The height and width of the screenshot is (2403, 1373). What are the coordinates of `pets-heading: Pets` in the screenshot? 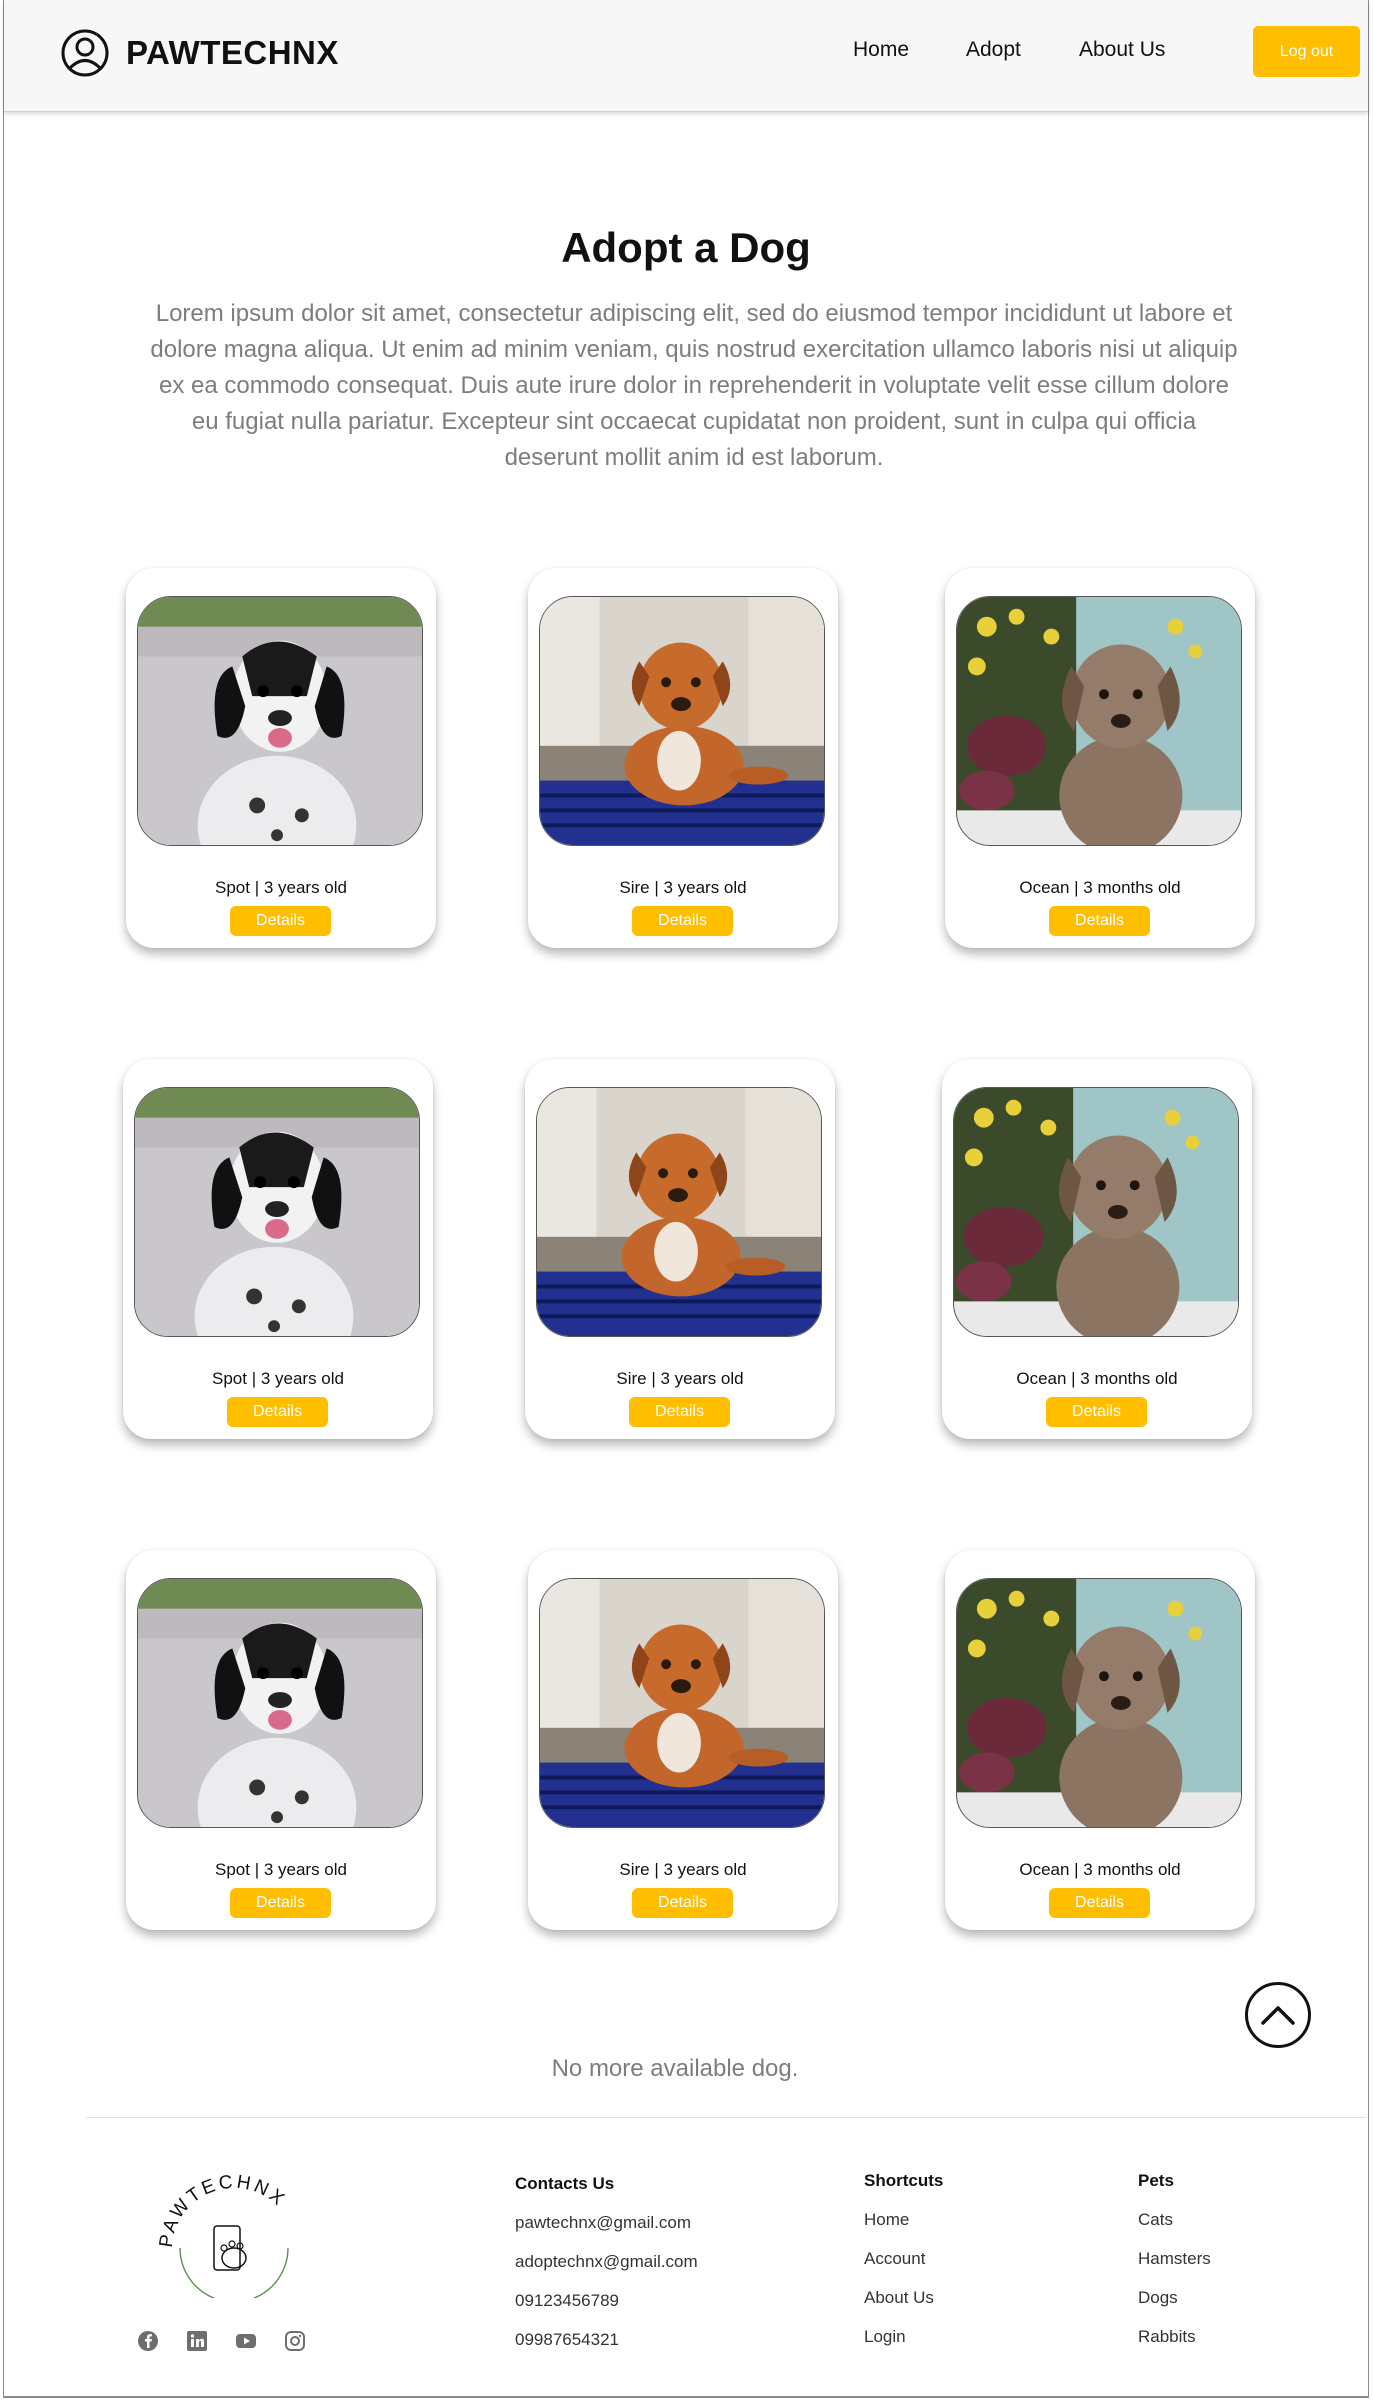 It's located at (1156, 2180).